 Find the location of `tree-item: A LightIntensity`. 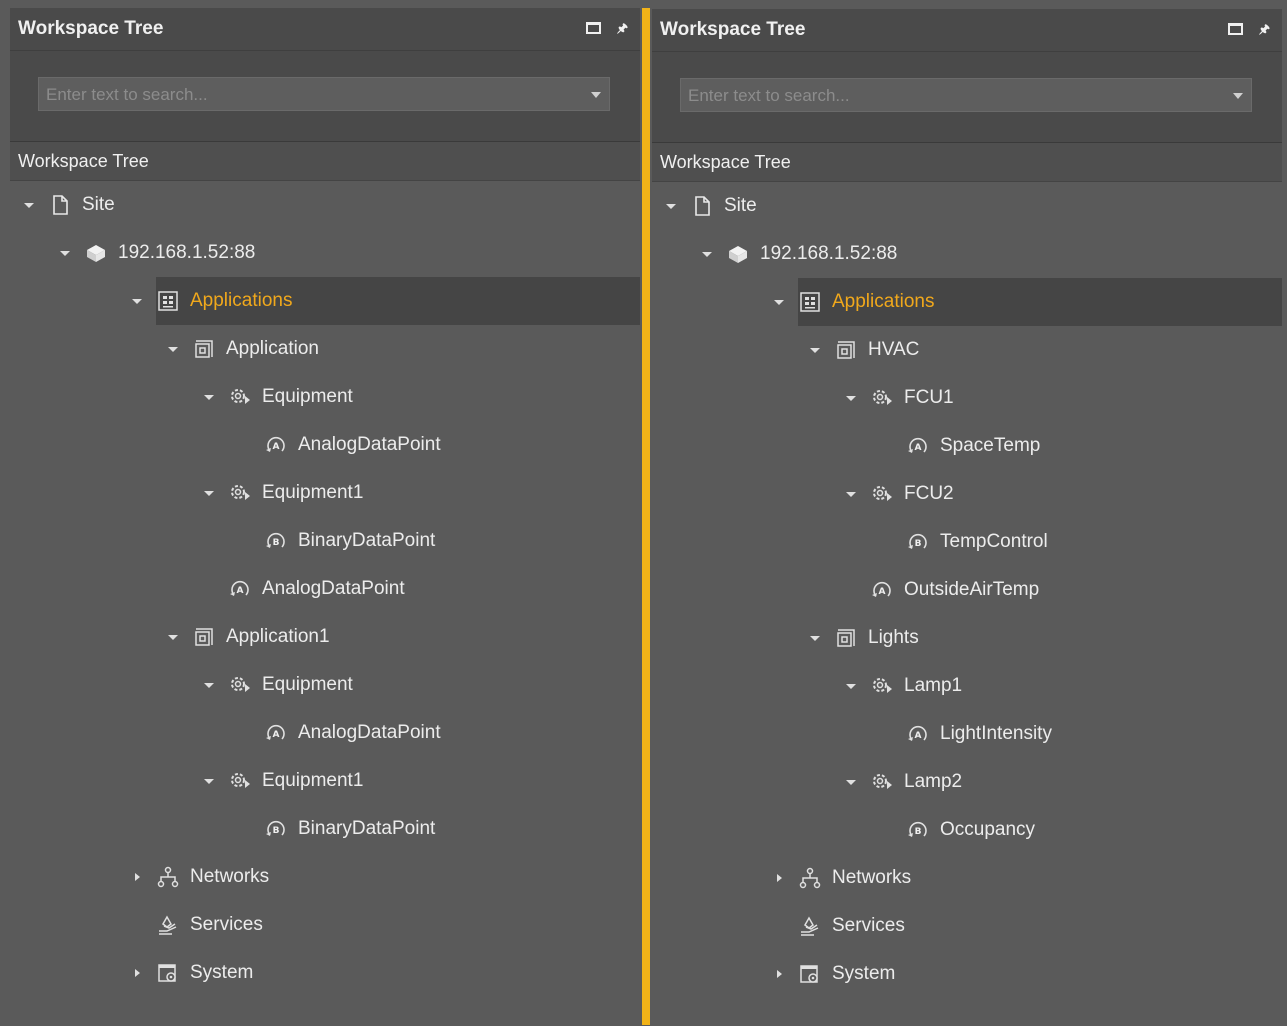

tree-item: A LightIntensity is located at coordinates (967, 734).